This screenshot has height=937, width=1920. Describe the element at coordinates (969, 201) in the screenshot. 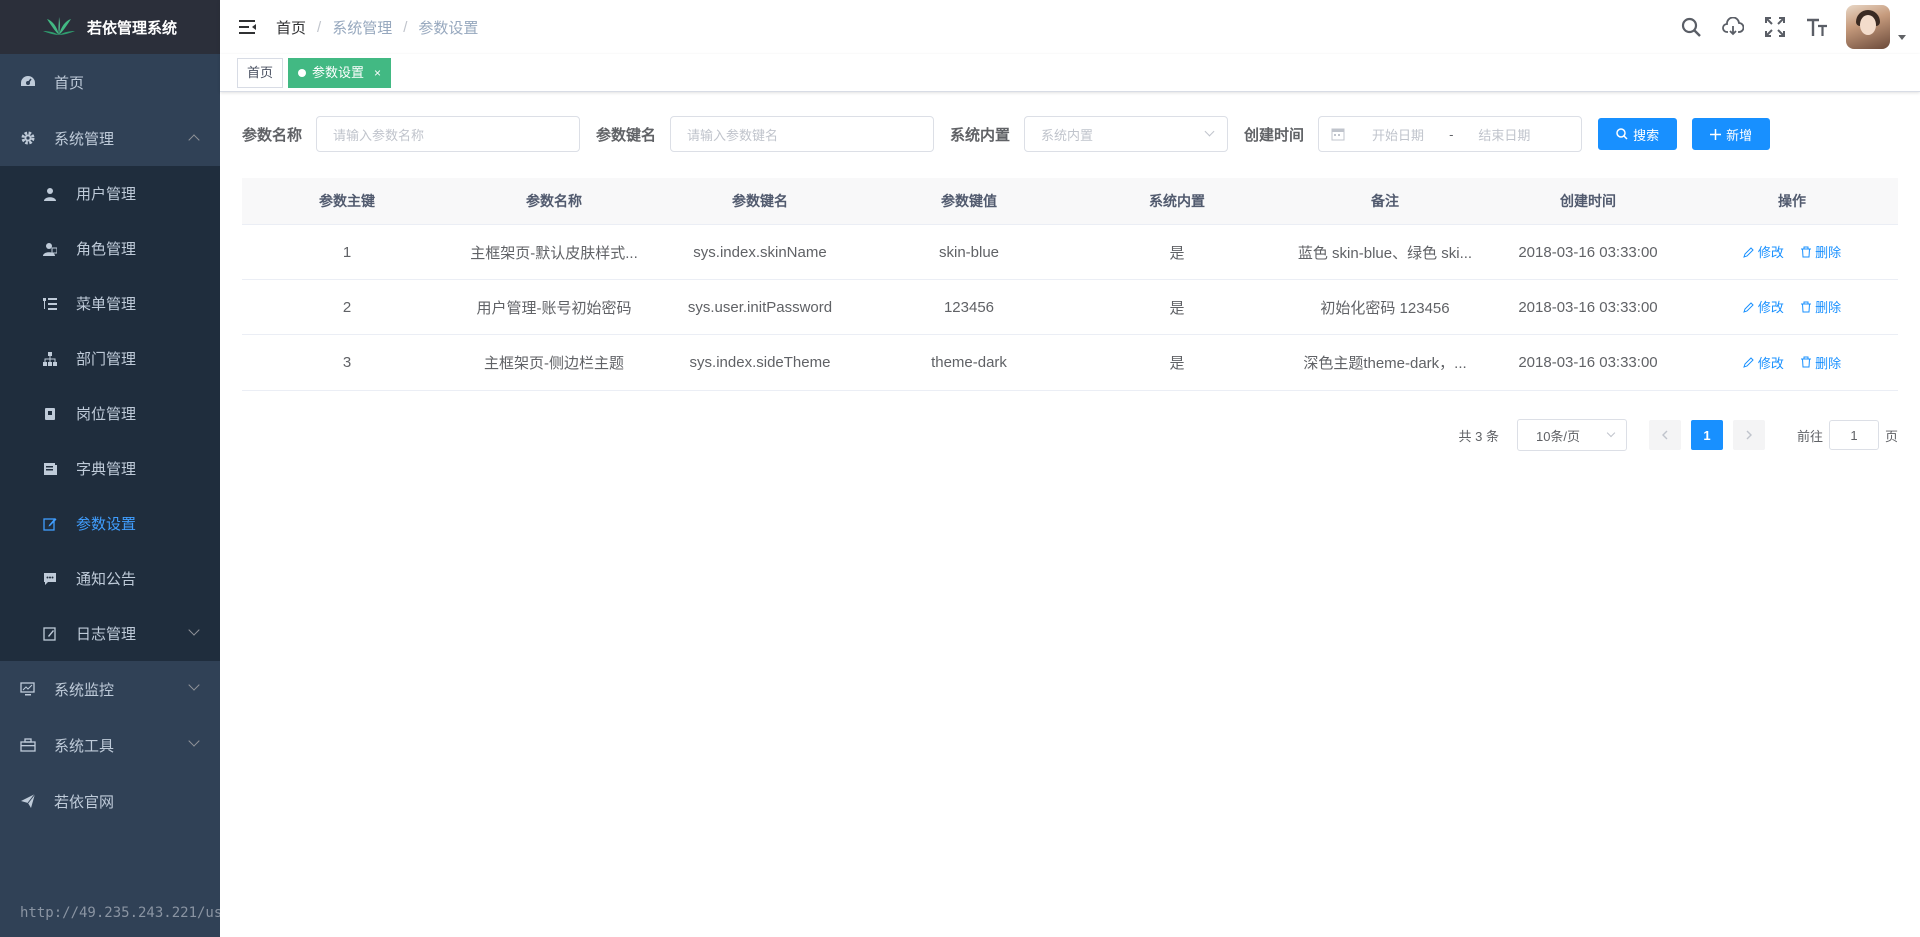

I see `column-header: 参数键值` at that location.